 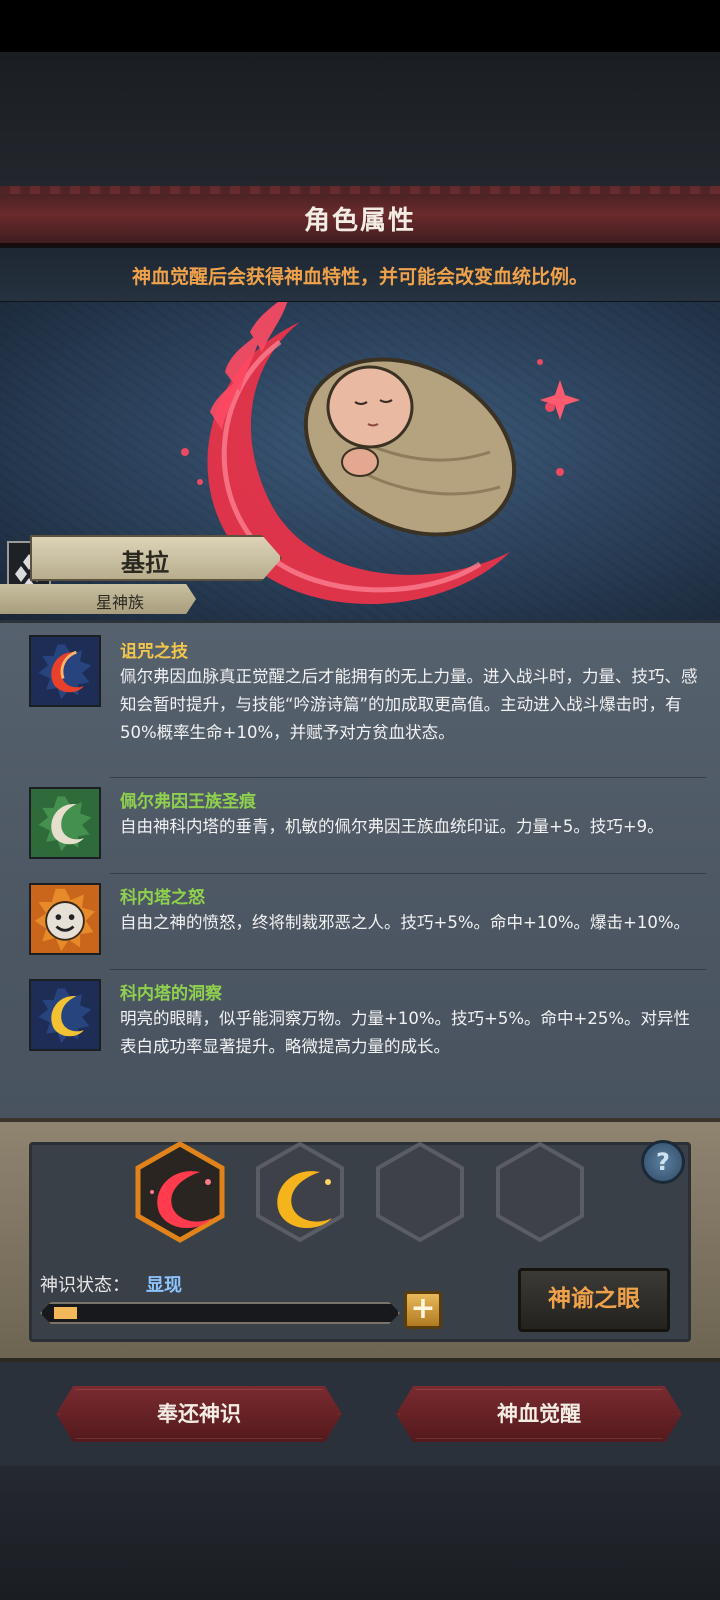 I want to click on bottom-backdrop, so click(x=360, y=1533).